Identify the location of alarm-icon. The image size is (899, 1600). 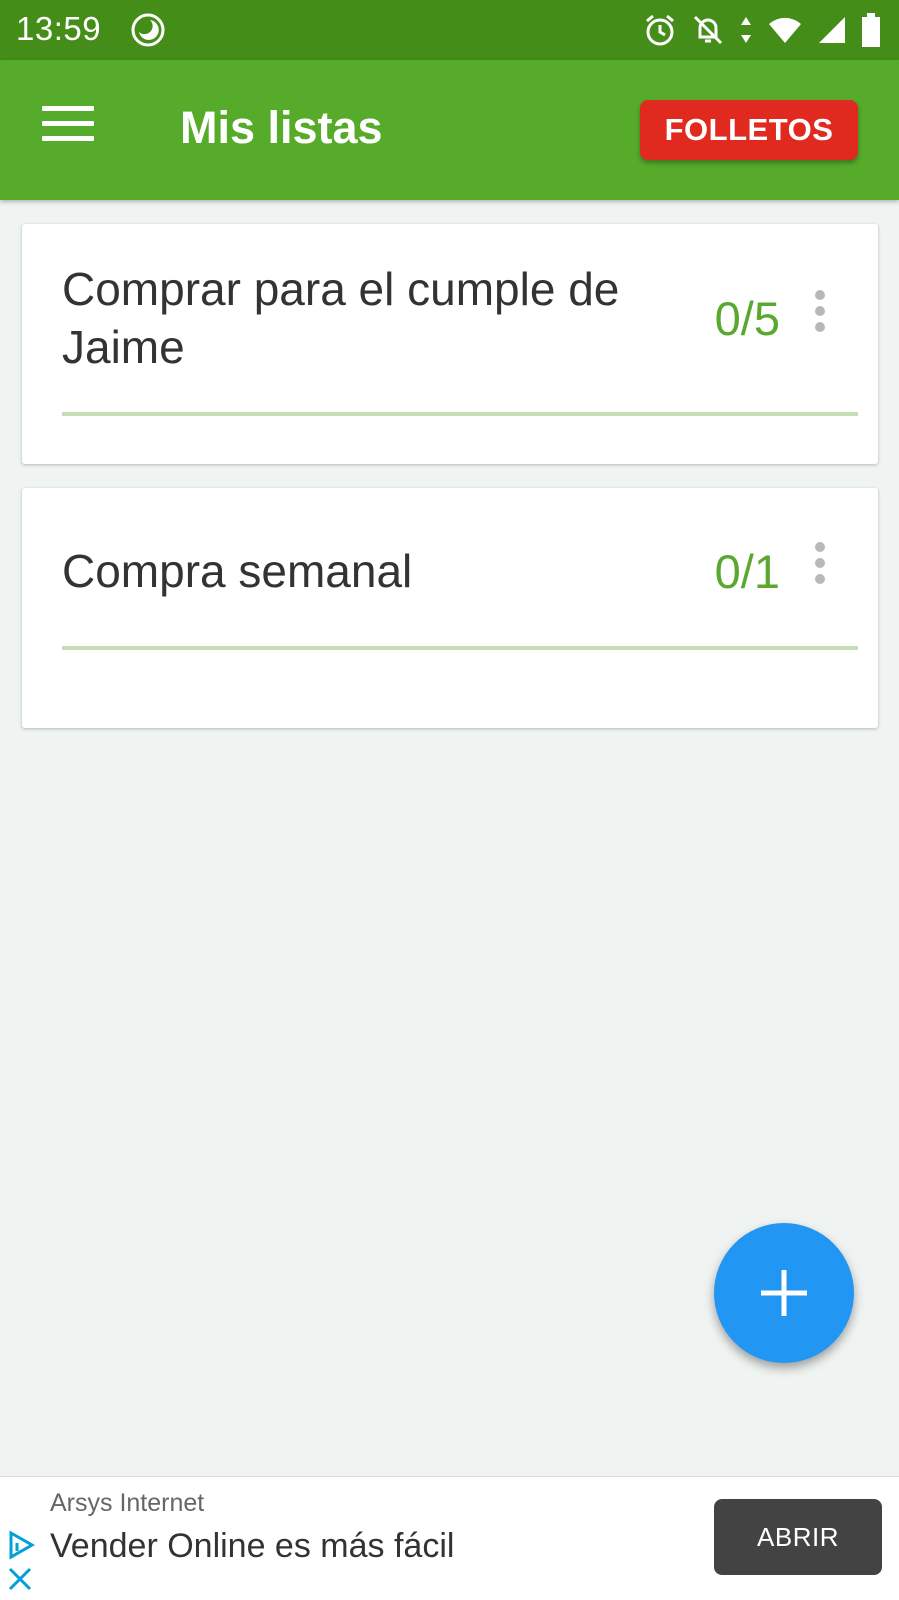
(660, 30).